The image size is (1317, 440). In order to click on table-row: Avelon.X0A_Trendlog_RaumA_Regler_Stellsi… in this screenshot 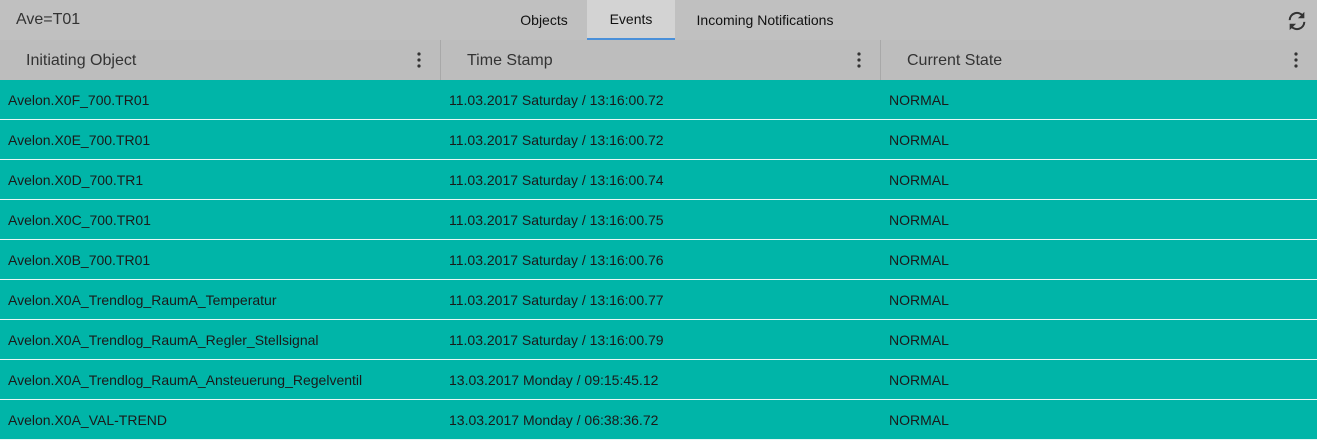, I will do `click(658, 340)`.